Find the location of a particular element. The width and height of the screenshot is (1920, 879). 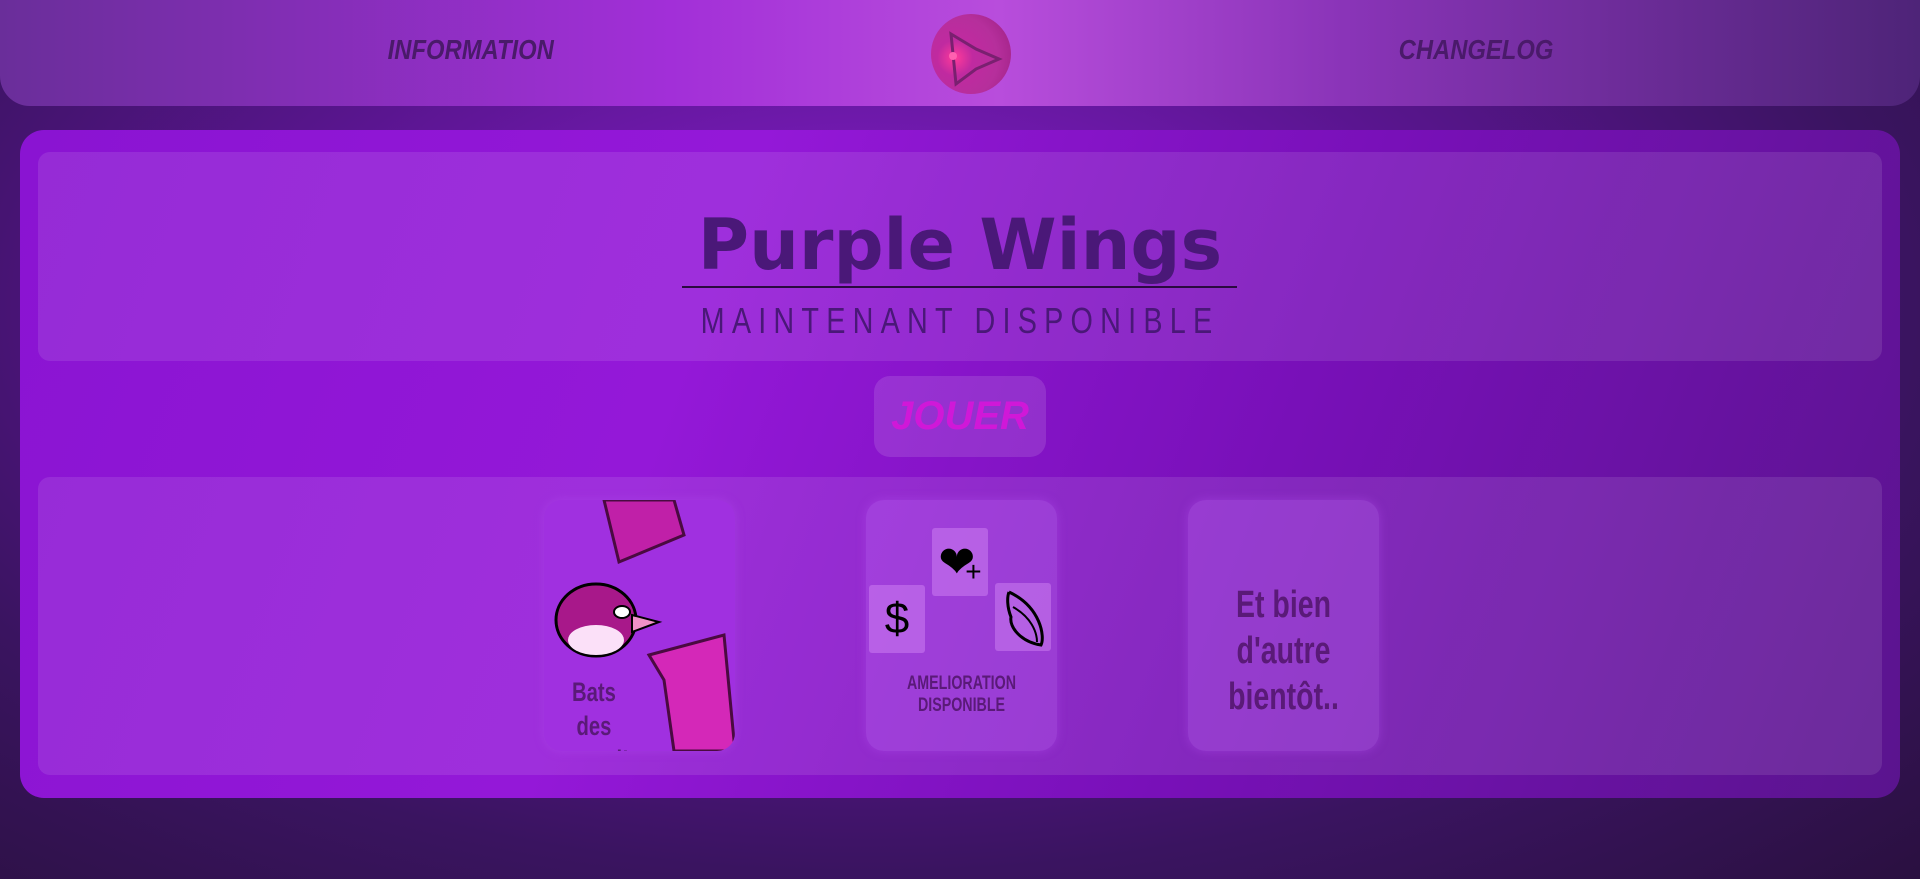

feature-card-records: Bats des record! is located at coordinates (639, 625).